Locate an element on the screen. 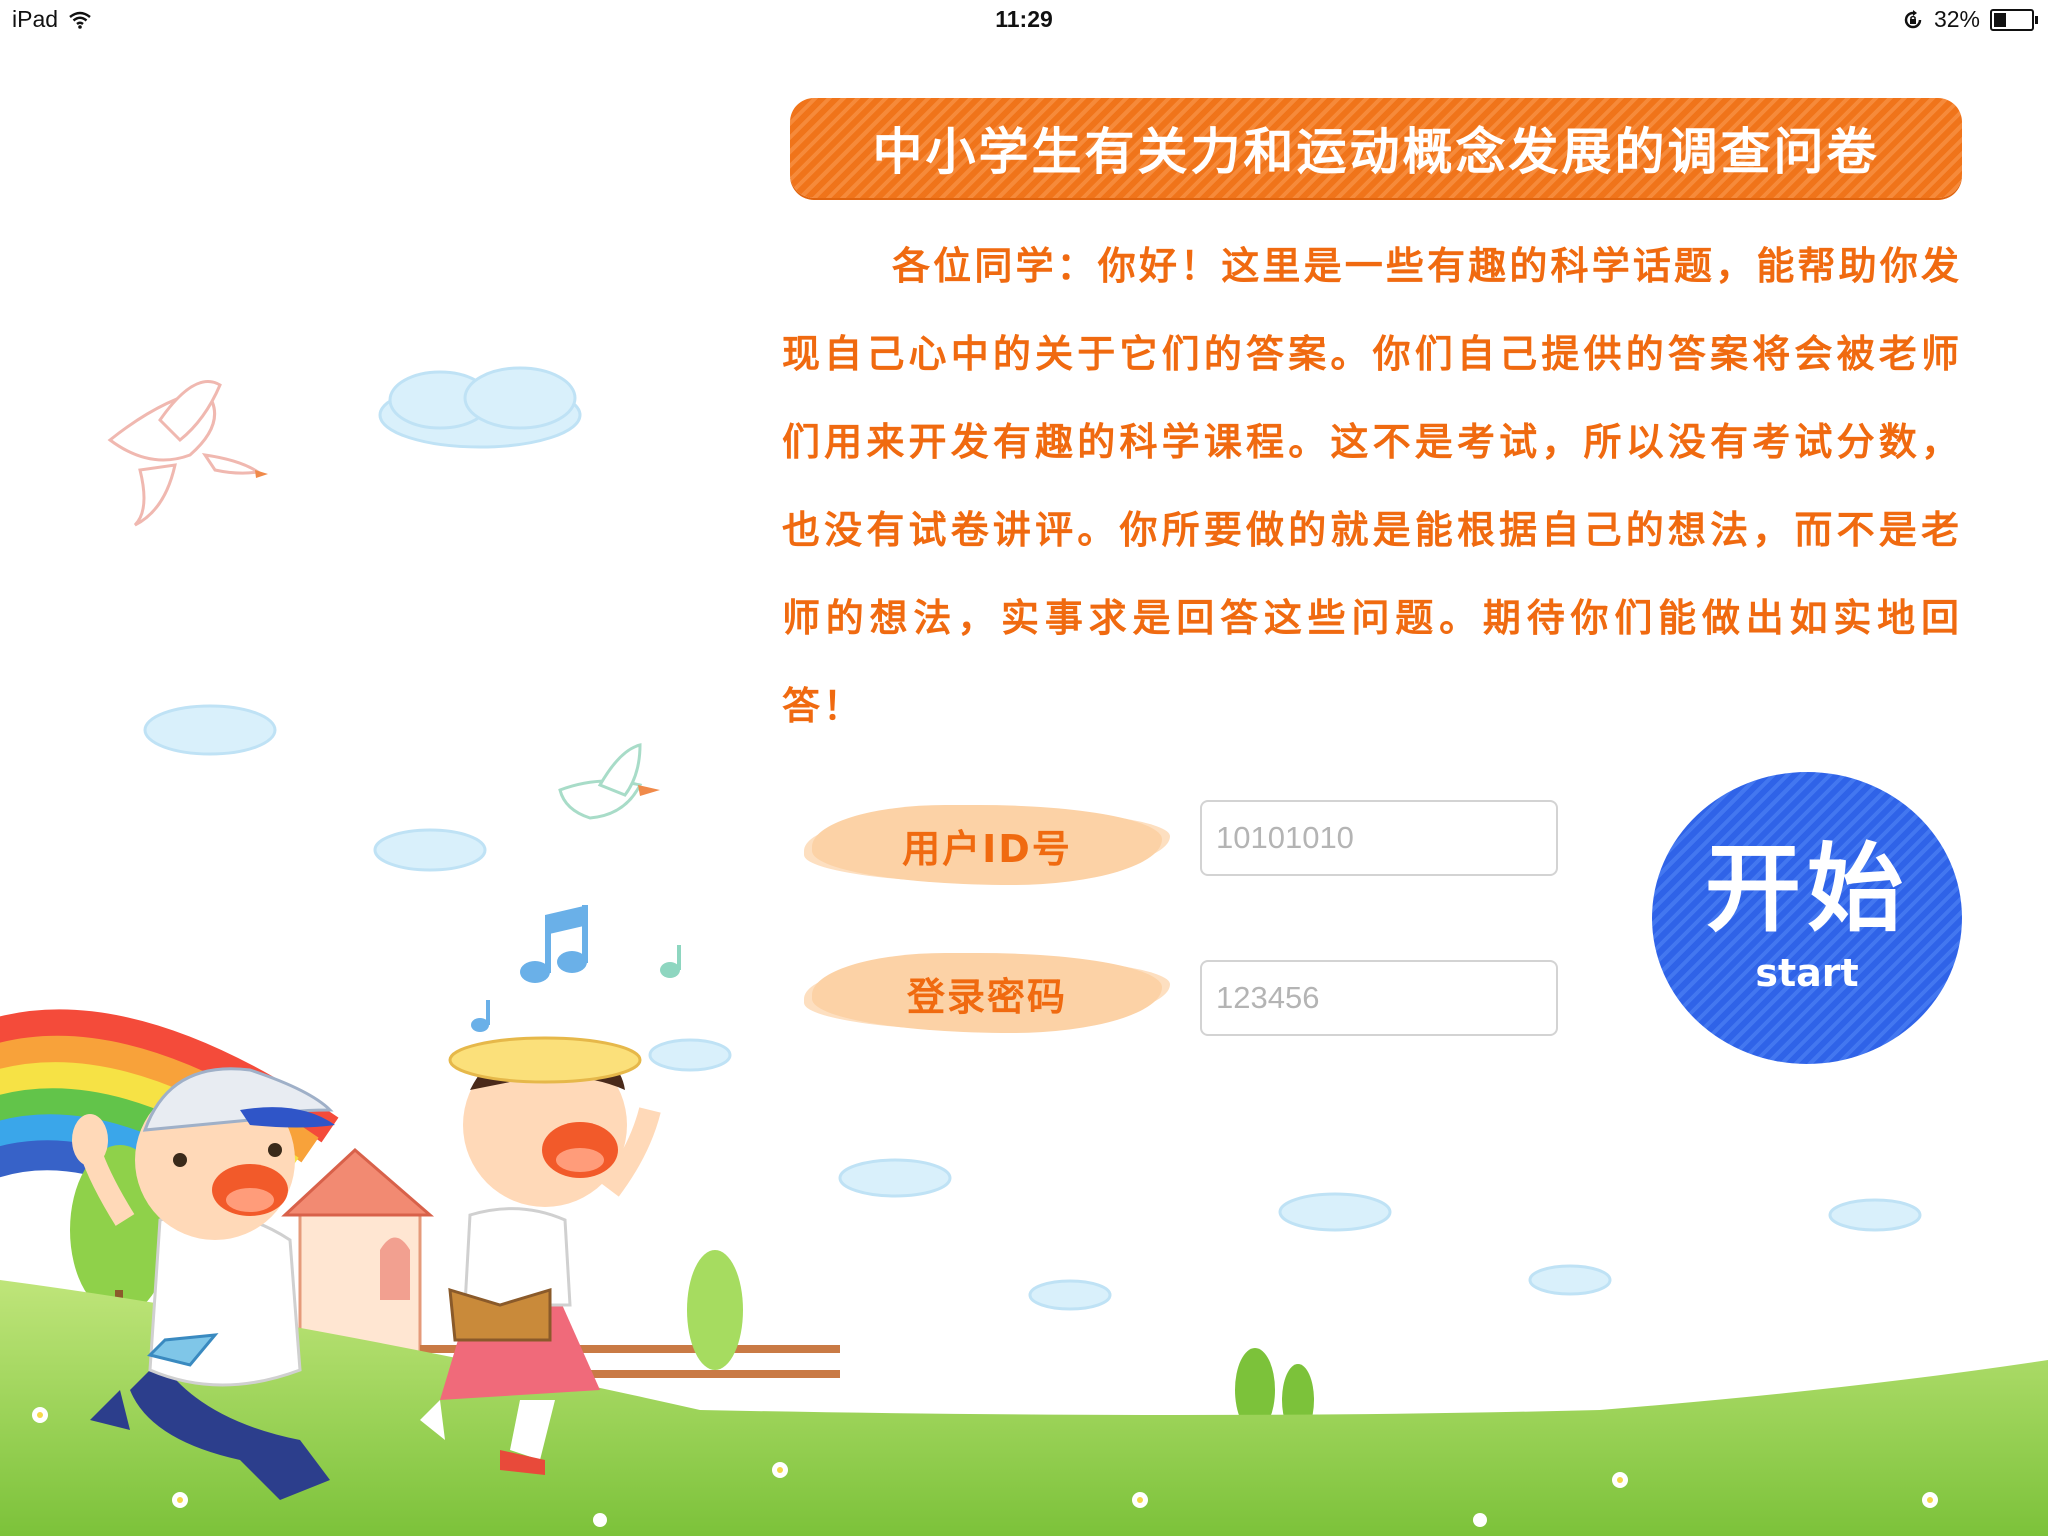 The width and height of the screenshot is (2048, 1536). status-time: 11:29 is located at coordinates (1024, 19).